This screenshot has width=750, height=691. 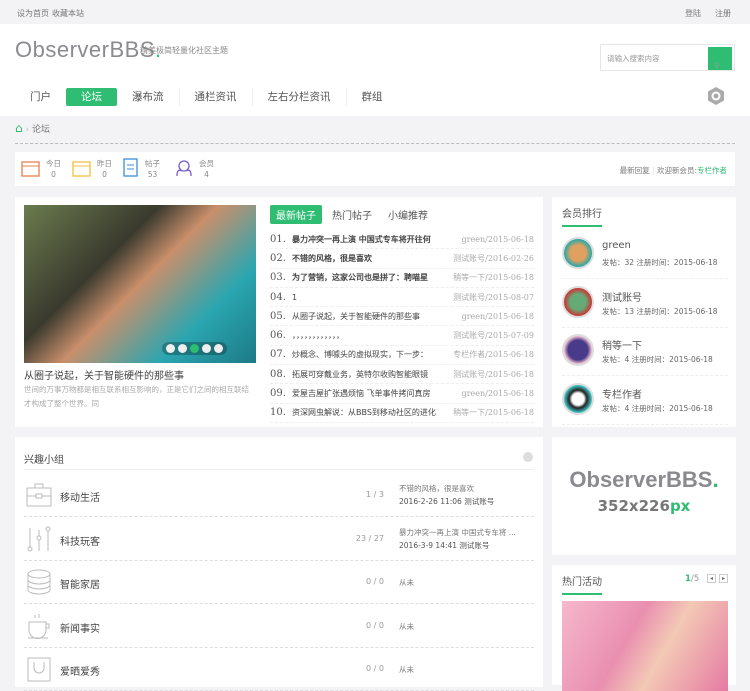 I want to click on post-number: 10., so click(x=278, y=413).